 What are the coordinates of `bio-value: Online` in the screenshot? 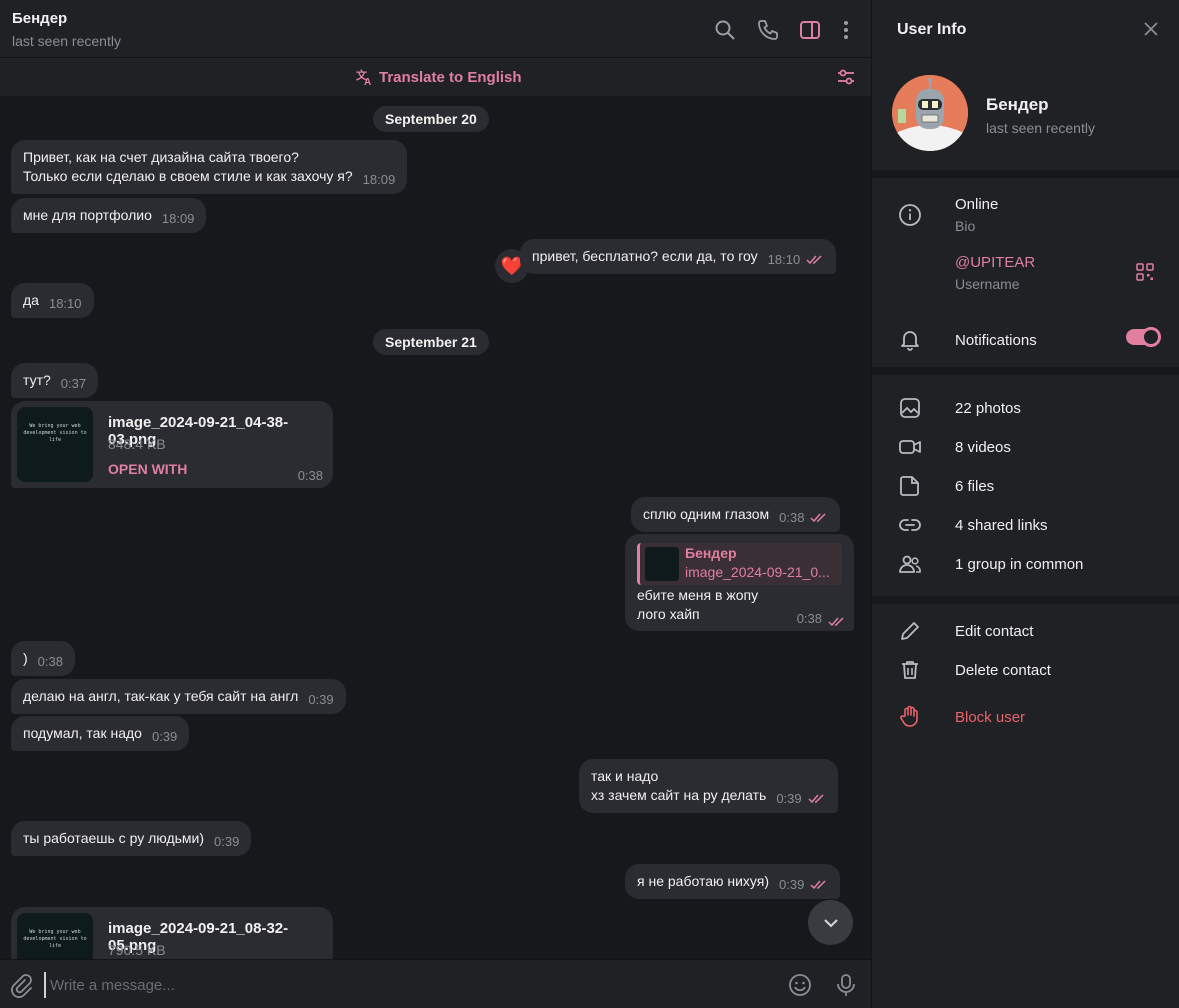 It's located at (976, 204).